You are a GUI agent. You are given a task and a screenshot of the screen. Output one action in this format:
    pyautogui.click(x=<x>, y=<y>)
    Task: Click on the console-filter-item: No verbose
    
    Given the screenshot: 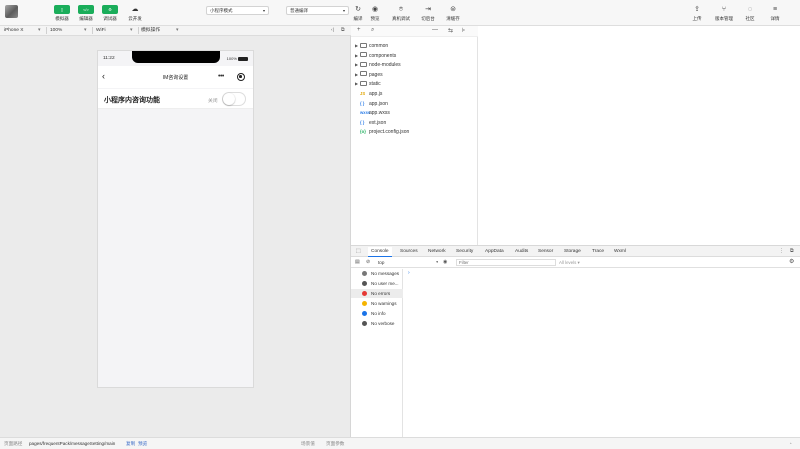 What is the action you would take?
    pyautogui.click(x=377, y=323)
    